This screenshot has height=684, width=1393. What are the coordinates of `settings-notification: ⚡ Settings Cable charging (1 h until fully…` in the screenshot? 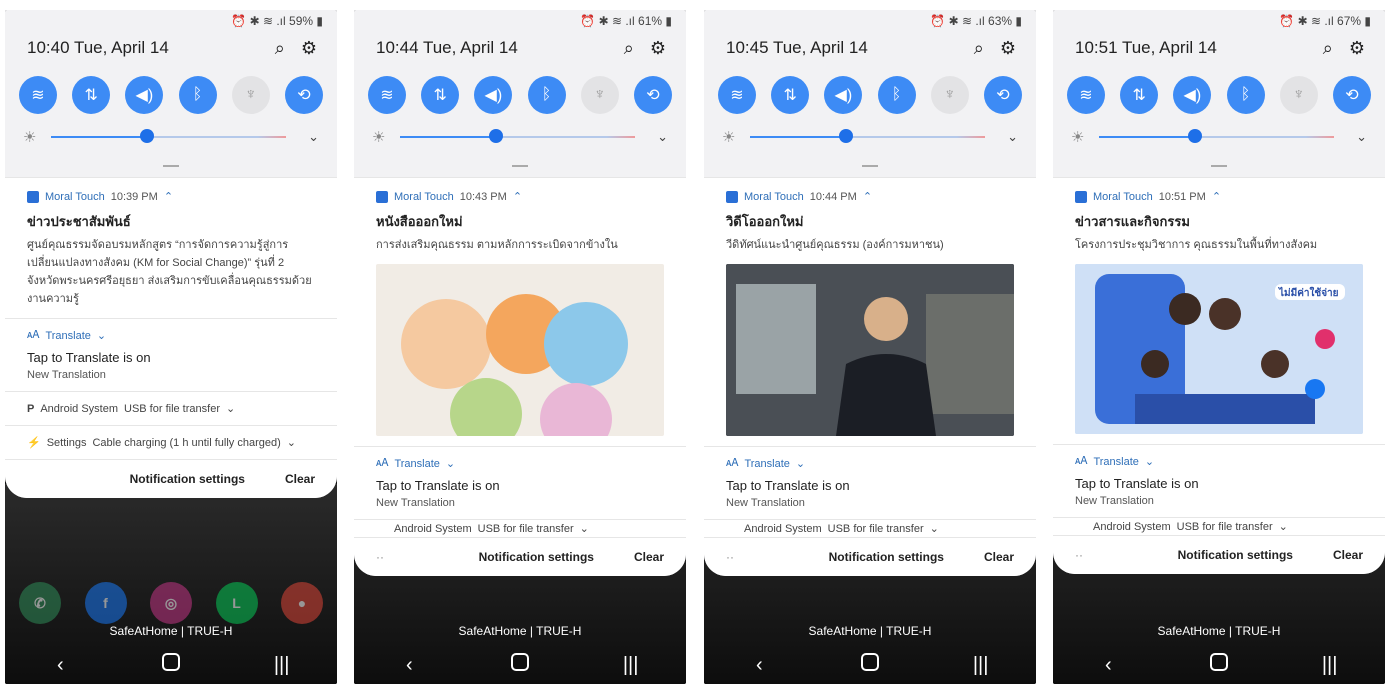 It's located at (171, 442).